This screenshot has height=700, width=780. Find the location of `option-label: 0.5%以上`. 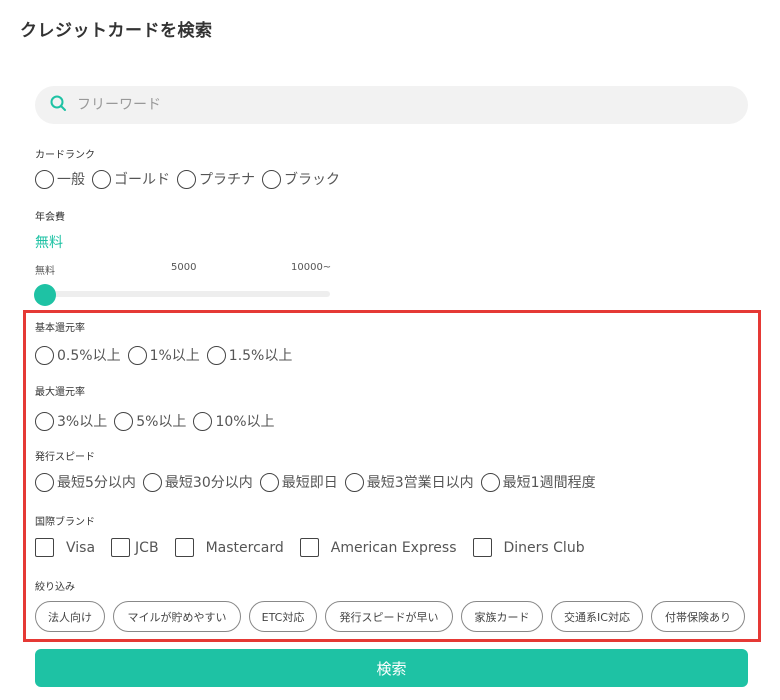

option-label: 0.5%以上 is located at coordinates (89, 356).